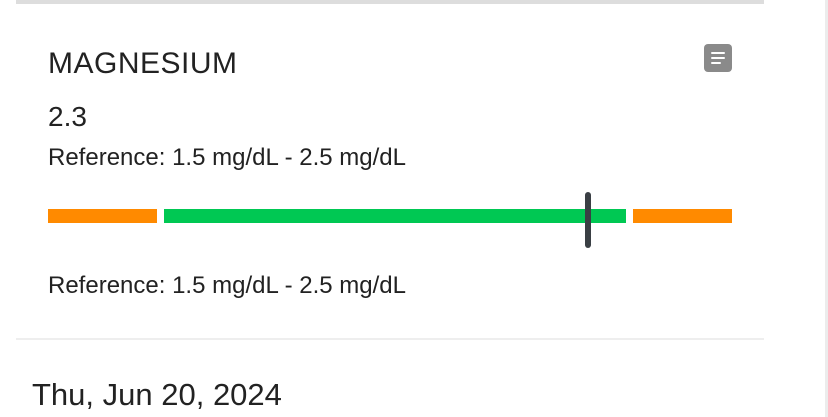 Image resolution: width=828 pixels, height=417 pixels. What do you see at coordinates (588, 220) in the screenshot?
I see `result-value-marker` at bounding box center [588, 220].